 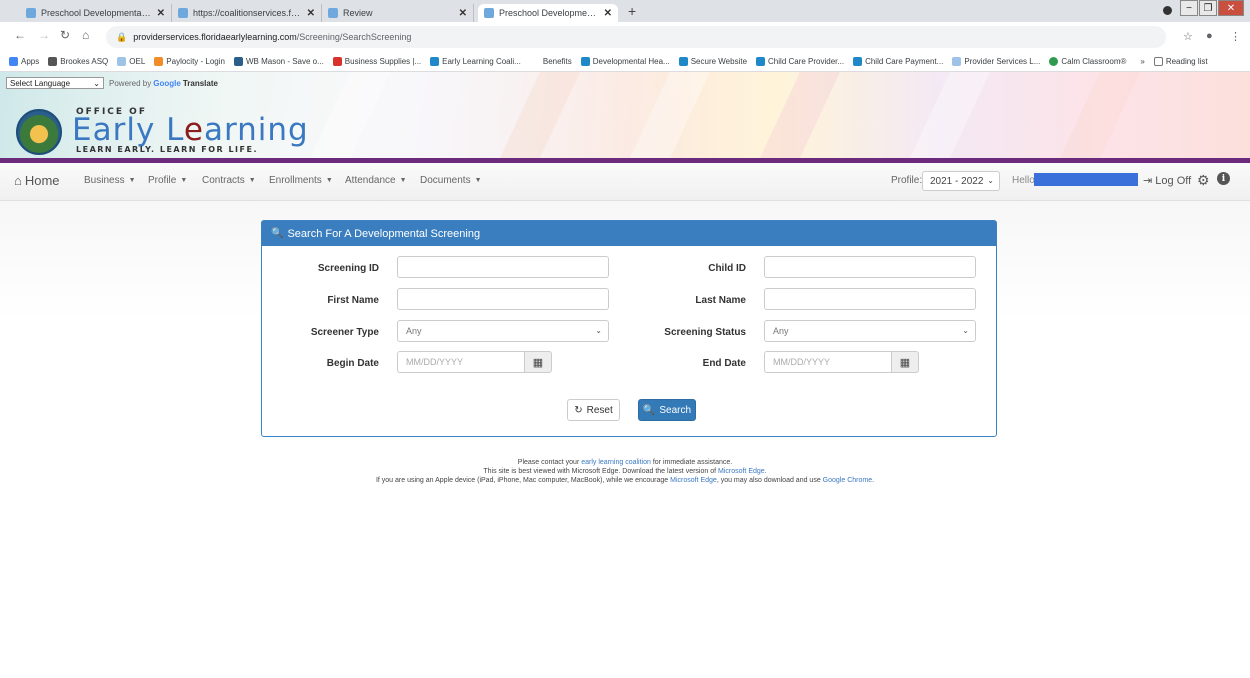 I want to click on chrome-link: Google Chrome, so click(x=847, y=480).